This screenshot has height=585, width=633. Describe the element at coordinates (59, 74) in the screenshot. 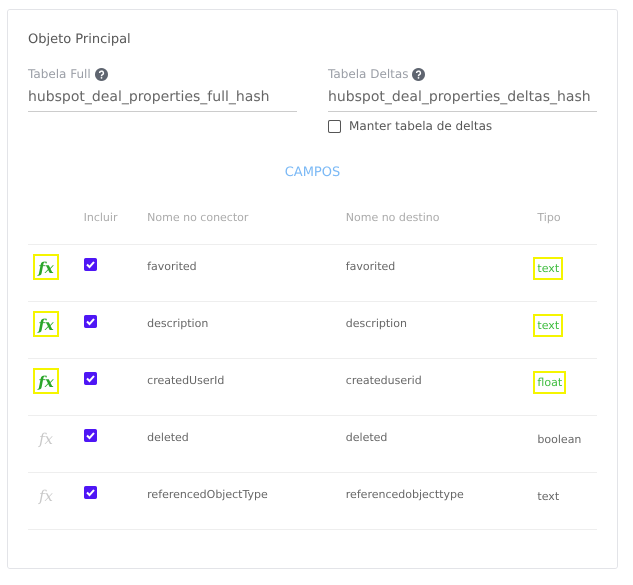

I see `field-label: Tabela Full` at that location.